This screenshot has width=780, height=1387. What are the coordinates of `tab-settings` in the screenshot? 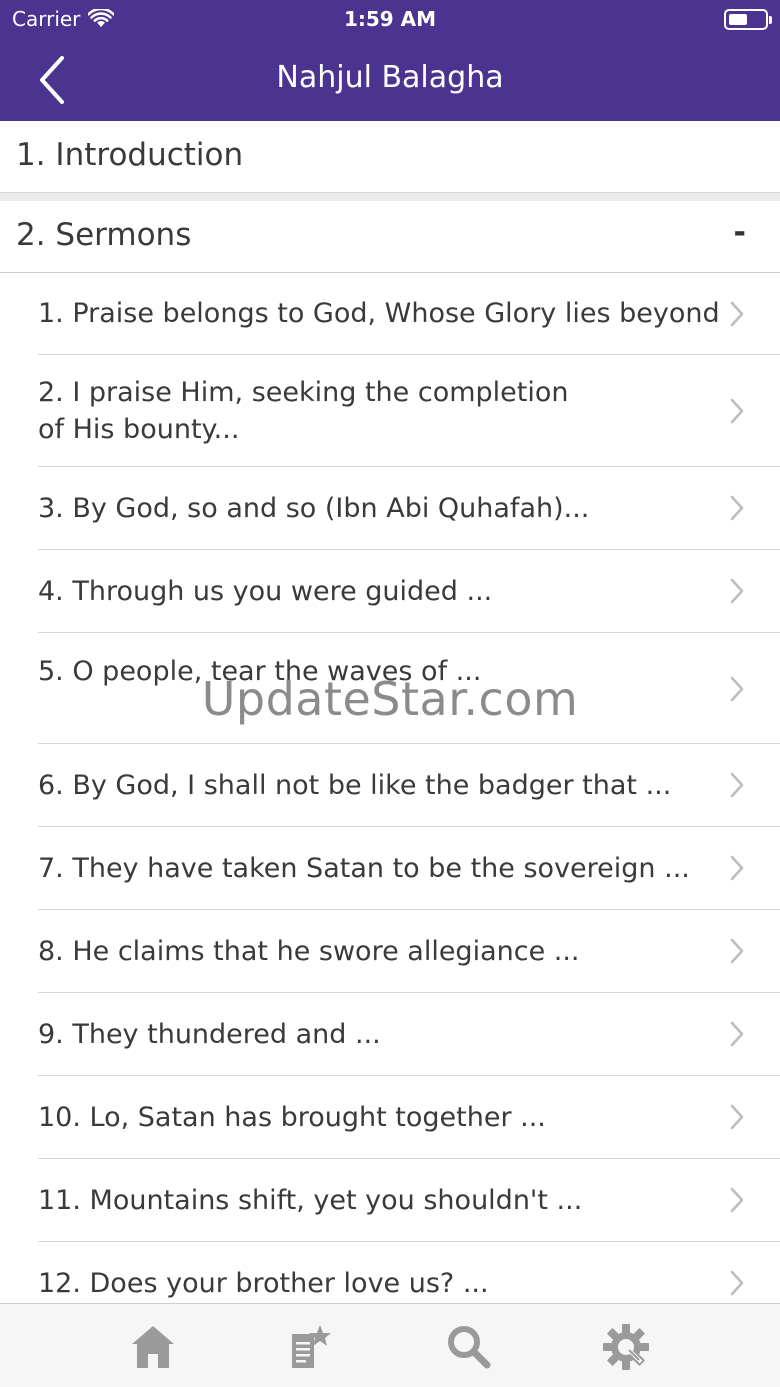 It's located at (626, 1347).